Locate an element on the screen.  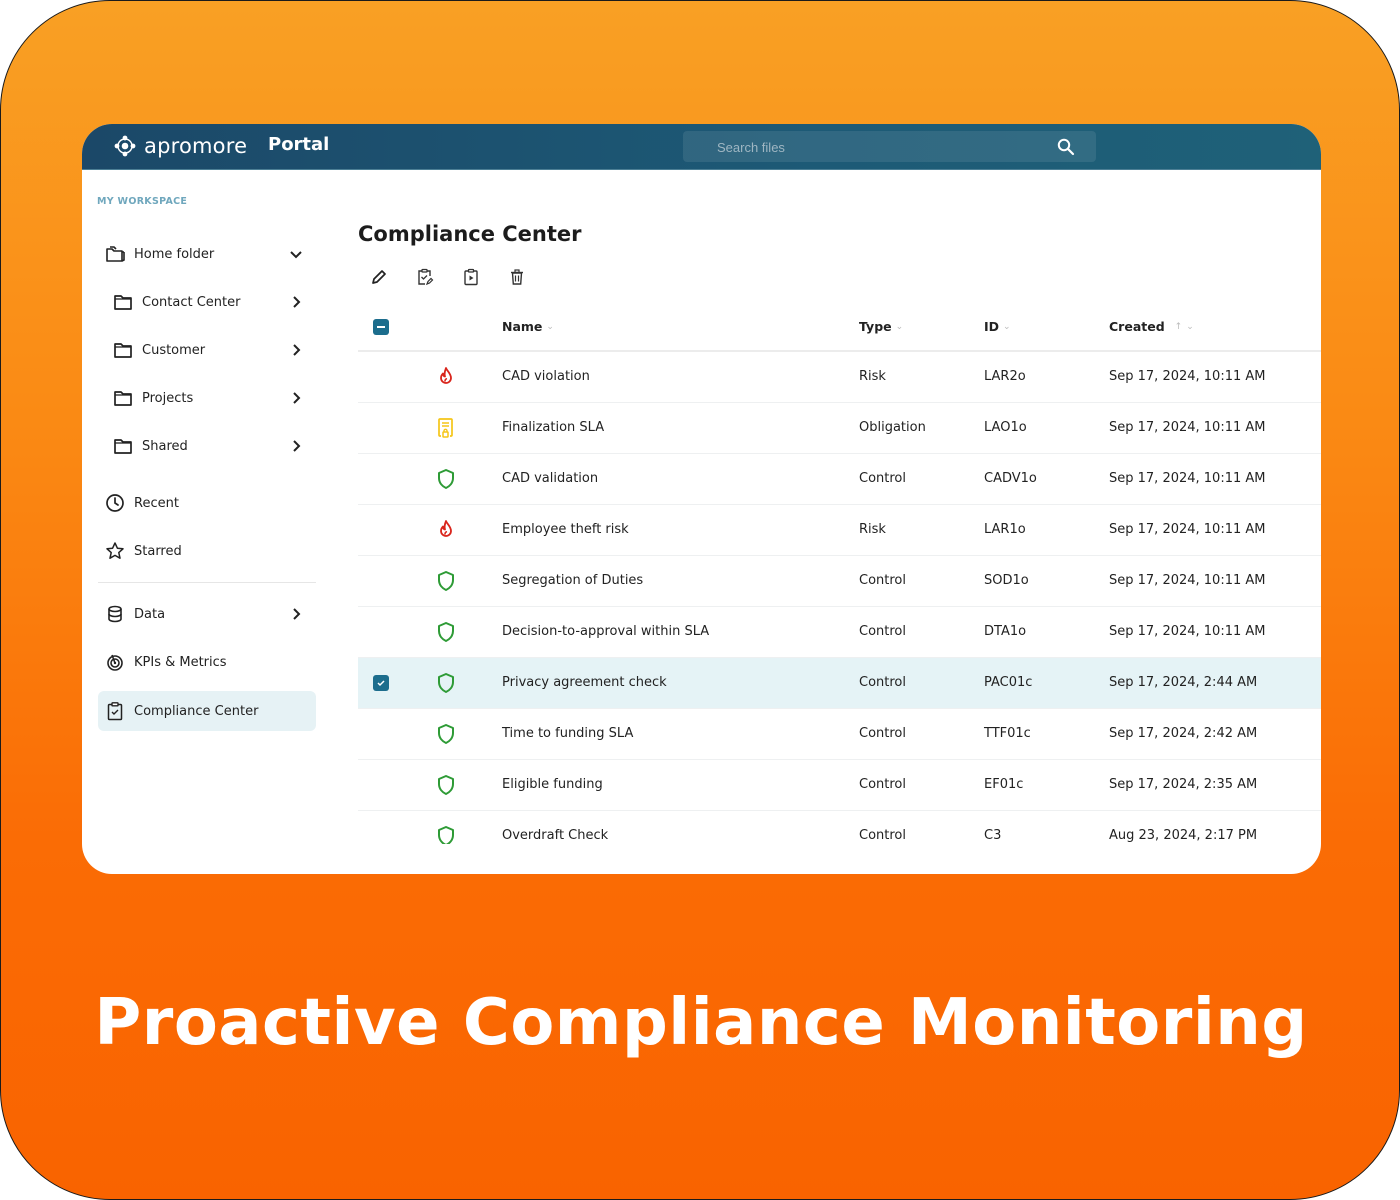
column-header-name: Name ⌄ is located at coordinates (528, 326).